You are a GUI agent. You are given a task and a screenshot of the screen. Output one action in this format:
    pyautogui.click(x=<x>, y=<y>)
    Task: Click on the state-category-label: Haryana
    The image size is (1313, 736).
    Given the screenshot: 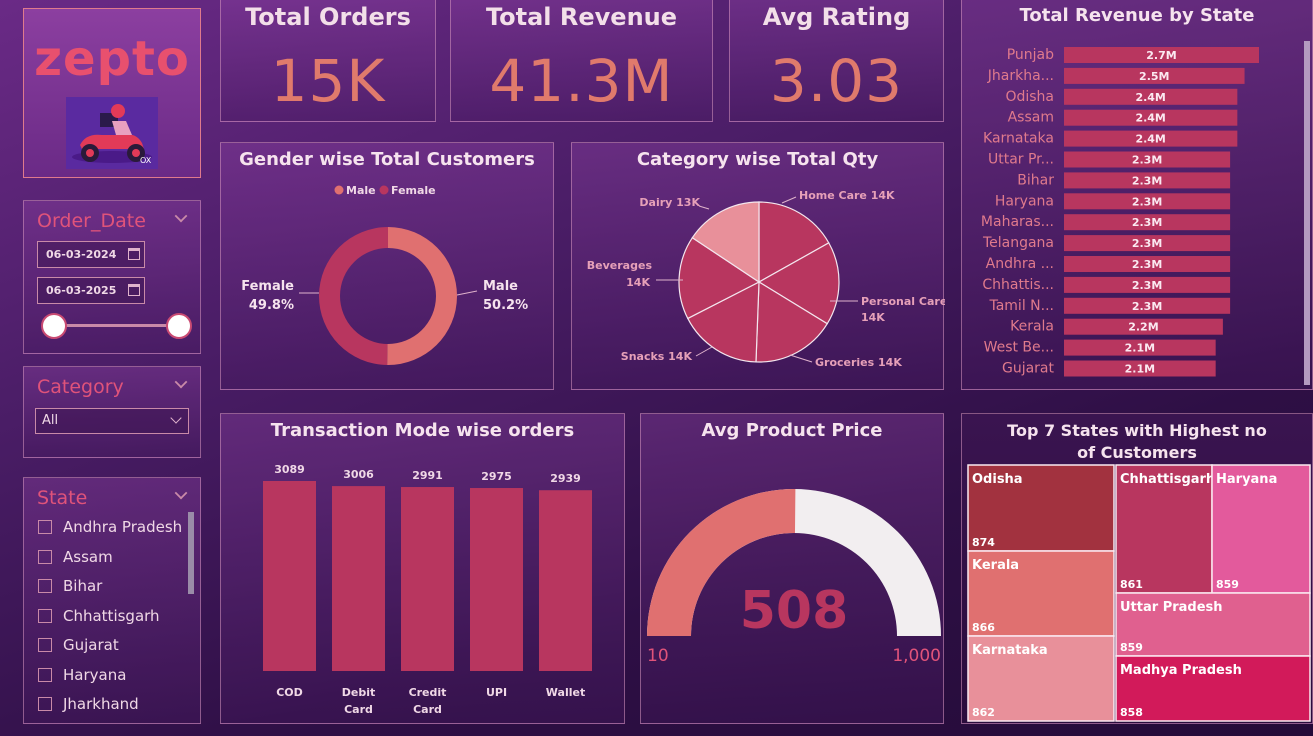 What is the action you would take?
    pyautogui.click(x=1024, y=201)
    